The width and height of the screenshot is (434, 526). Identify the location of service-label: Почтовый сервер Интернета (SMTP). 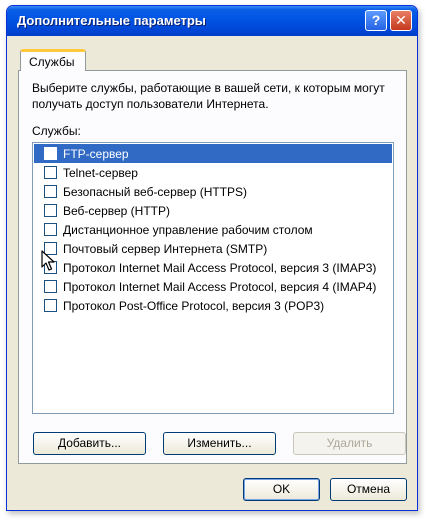
(165, 248).